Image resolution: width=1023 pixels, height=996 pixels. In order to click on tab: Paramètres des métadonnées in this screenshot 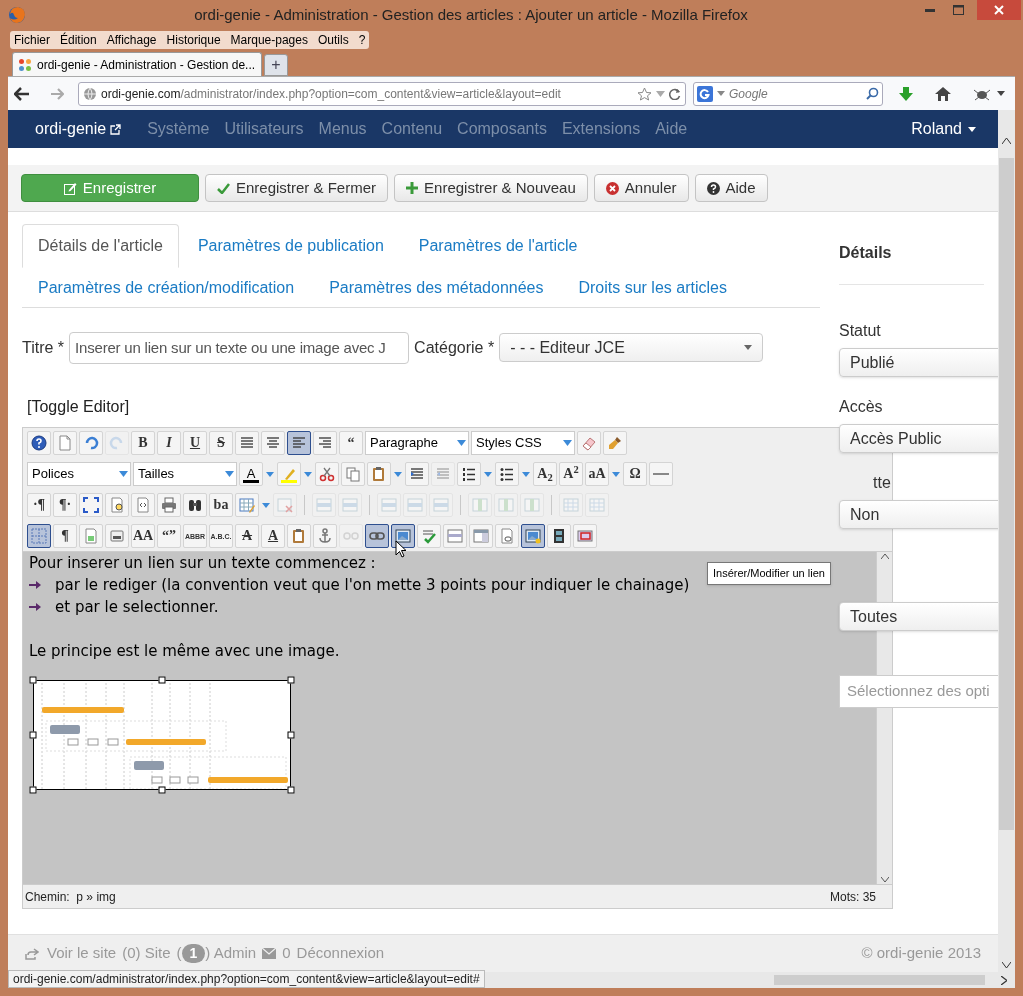, I will do `click(436, 287)`.